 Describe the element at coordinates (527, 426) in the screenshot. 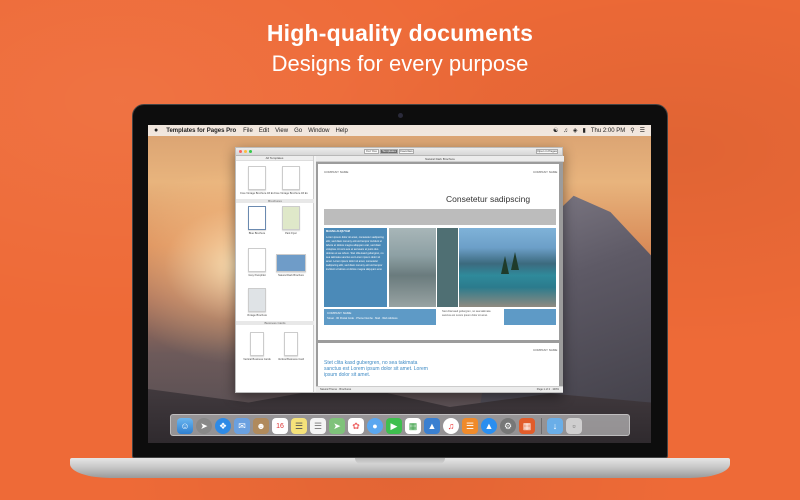

I see `templates-icon: ▦` at that location.